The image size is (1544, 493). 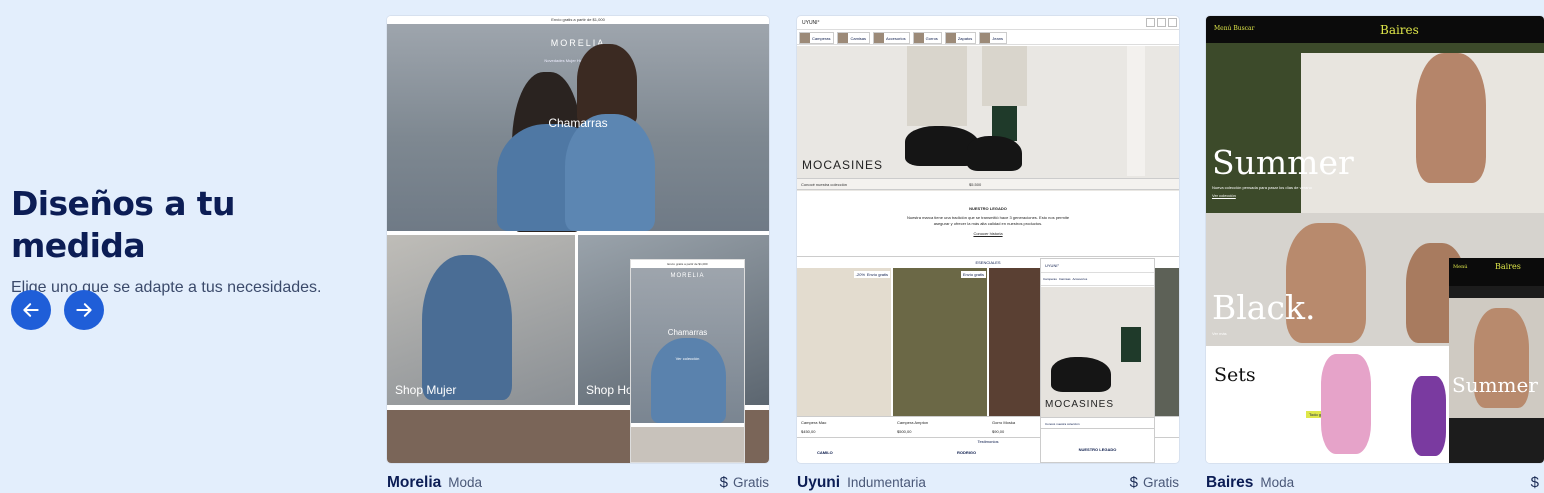 What do you see at coordinates (1428, 416) in the screenshot?
I see `bikini-purple` at bounding box center [1428, 416].